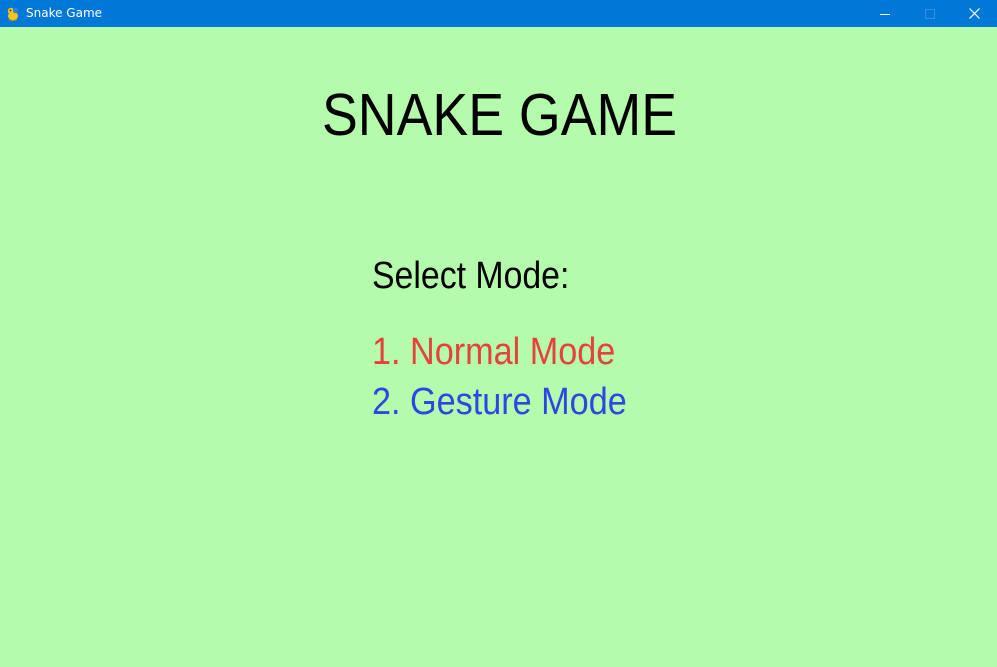 The height and width of the screenshot is (667, 997). I want to click on normal-mode-option: 1. Normal Mode, so click(493, 352).